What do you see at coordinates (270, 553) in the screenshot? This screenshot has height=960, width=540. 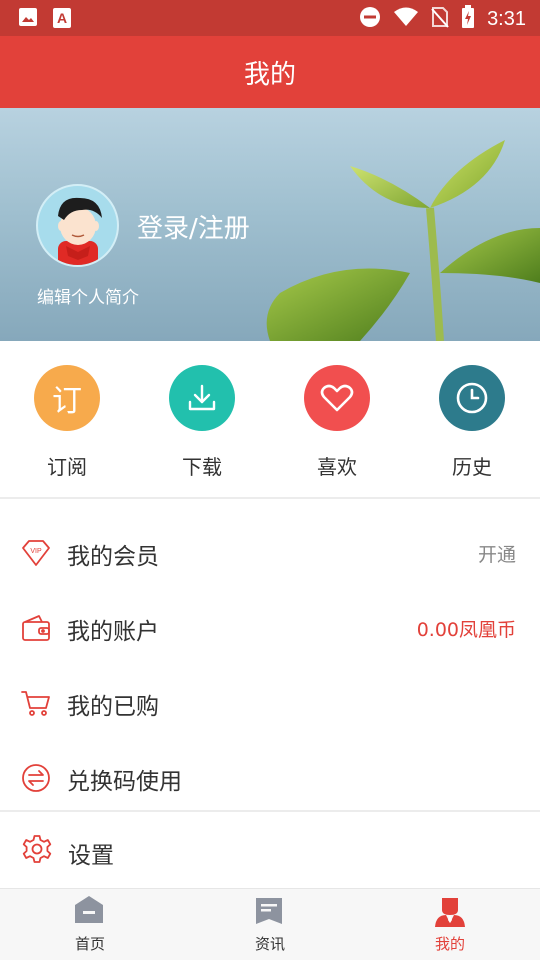 I see `menu-item-membership: VIP 我的会员 开通` at bounding box center [270, 553].